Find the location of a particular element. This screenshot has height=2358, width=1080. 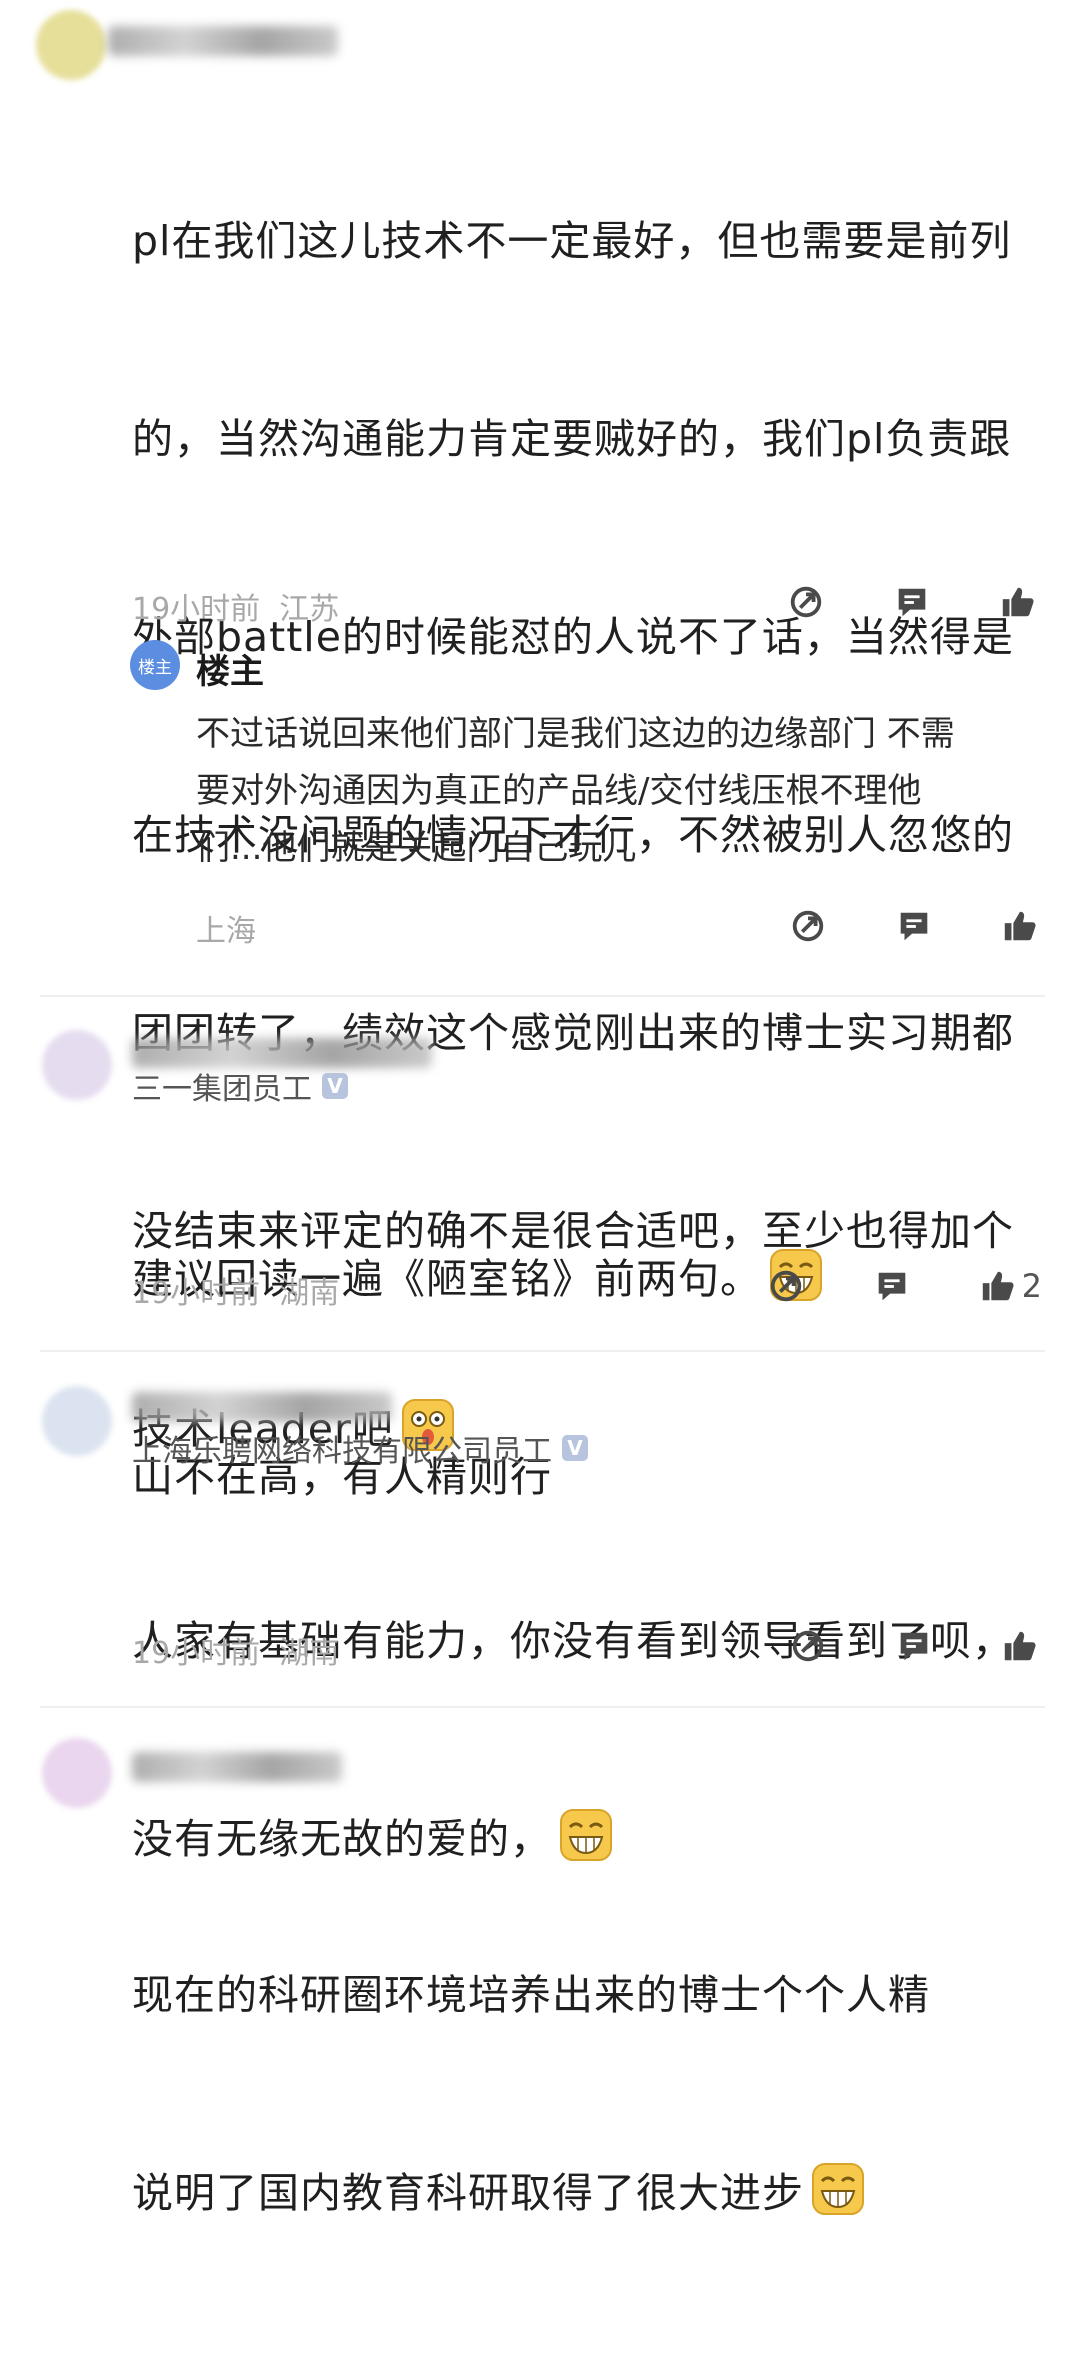

grin-emoji-icon is located at coordinates (838, 2189).